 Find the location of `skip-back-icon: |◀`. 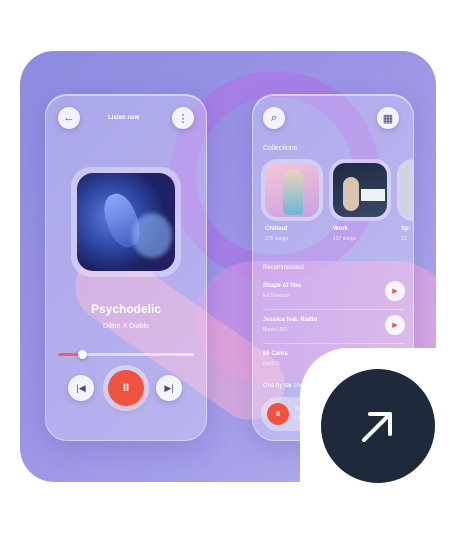

skip-back-icon: |◀ is located at coordinates (81, 387).